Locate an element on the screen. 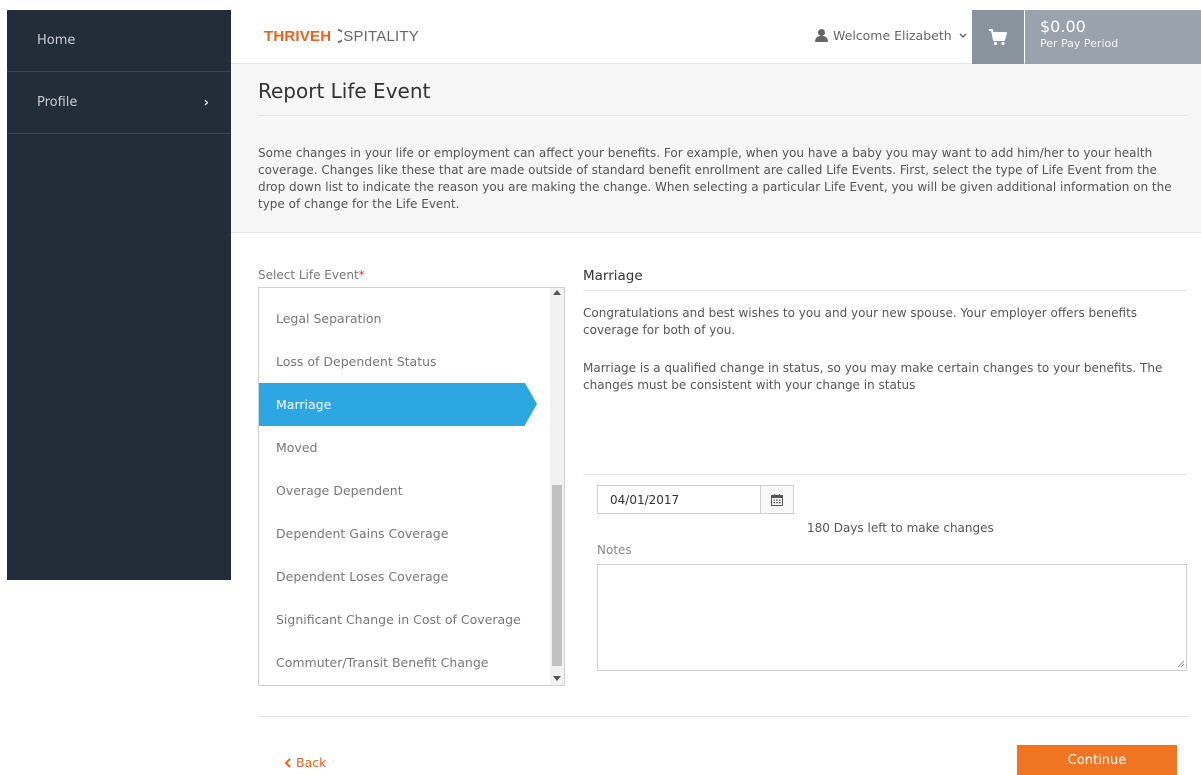 Image resolution: width=1201 pixels, height=775 pixels. sidebar-item-label: Profile is located at coordinates (57, 102).